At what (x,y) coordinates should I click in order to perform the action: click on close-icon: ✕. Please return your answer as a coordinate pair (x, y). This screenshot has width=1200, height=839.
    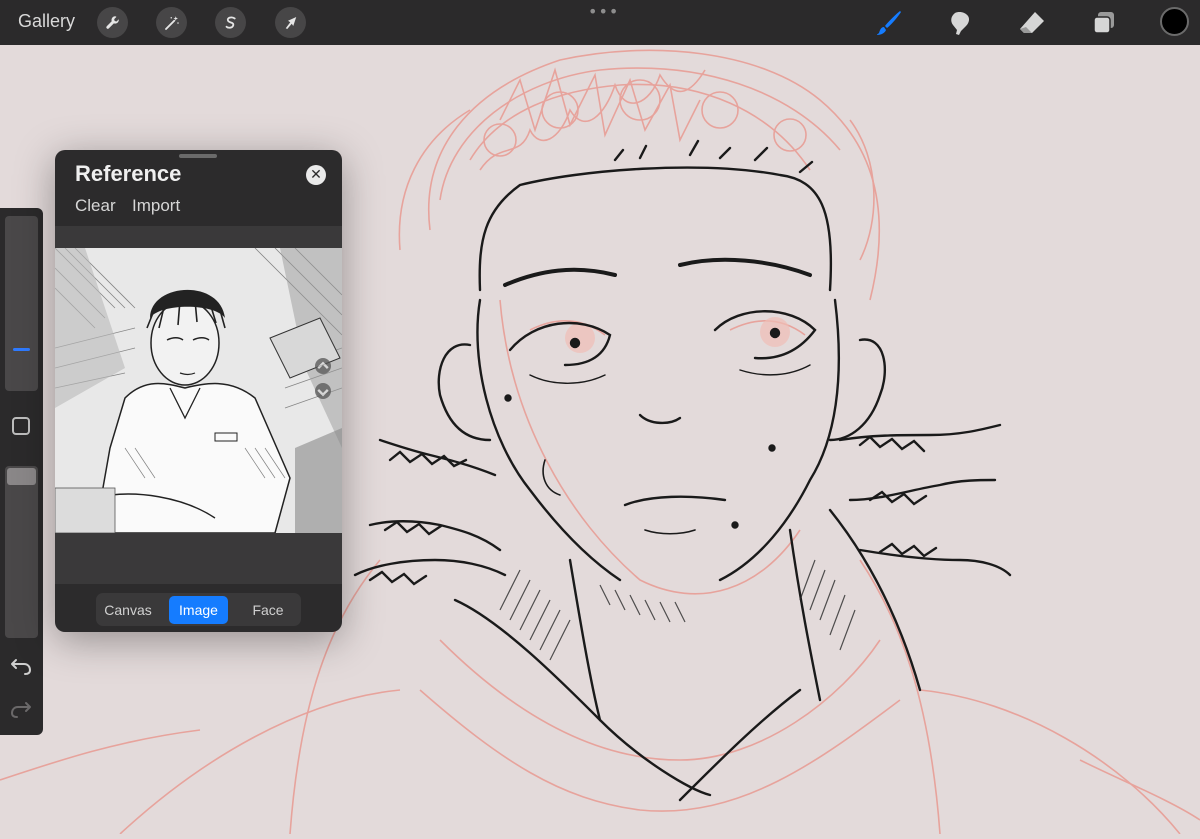
    Looking at the image, I should click on (316, 175).